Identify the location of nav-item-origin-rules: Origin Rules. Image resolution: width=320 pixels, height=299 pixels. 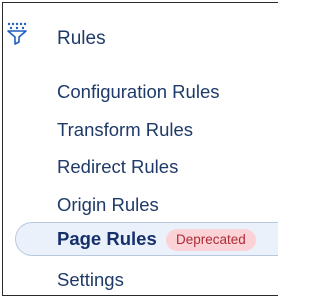
(140, 205).